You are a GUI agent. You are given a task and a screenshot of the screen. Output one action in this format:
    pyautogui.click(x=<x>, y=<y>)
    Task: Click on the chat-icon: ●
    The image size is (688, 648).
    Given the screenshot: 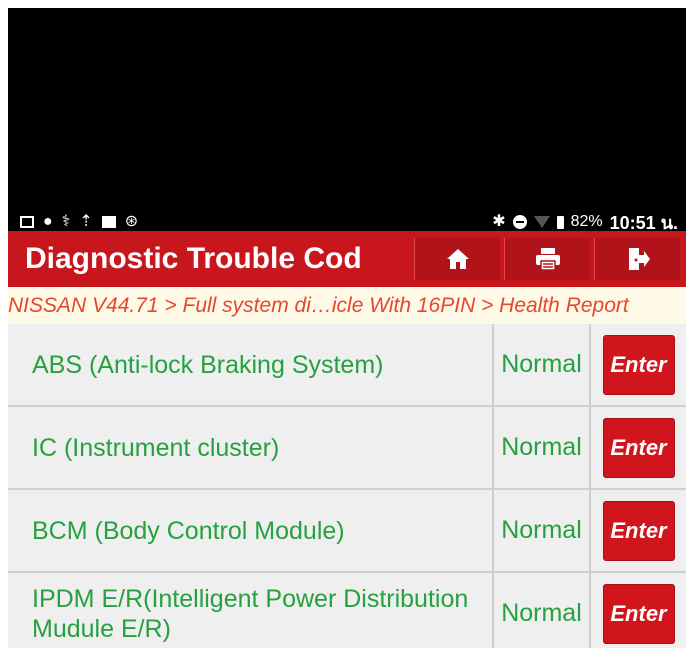 What is the action you would take?
    pyautogui.click(x=48, y=221)
    